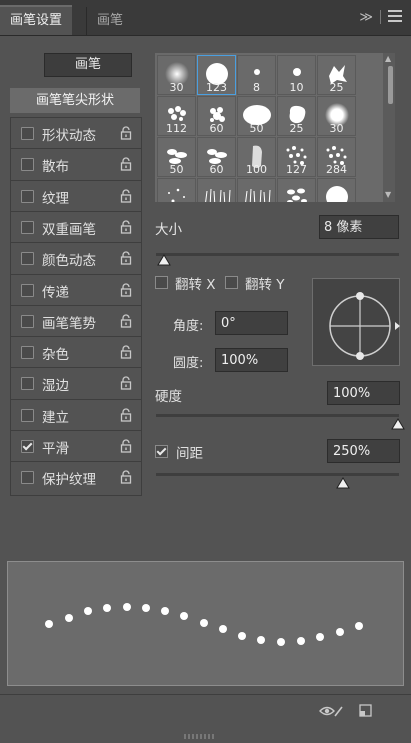 The height and width of the screenshot is (743, 411). What do you see at coordinates (388, 194) in the screenshot?
I see `scroll-down-icon: ▼` at bounding box center [388, 194].